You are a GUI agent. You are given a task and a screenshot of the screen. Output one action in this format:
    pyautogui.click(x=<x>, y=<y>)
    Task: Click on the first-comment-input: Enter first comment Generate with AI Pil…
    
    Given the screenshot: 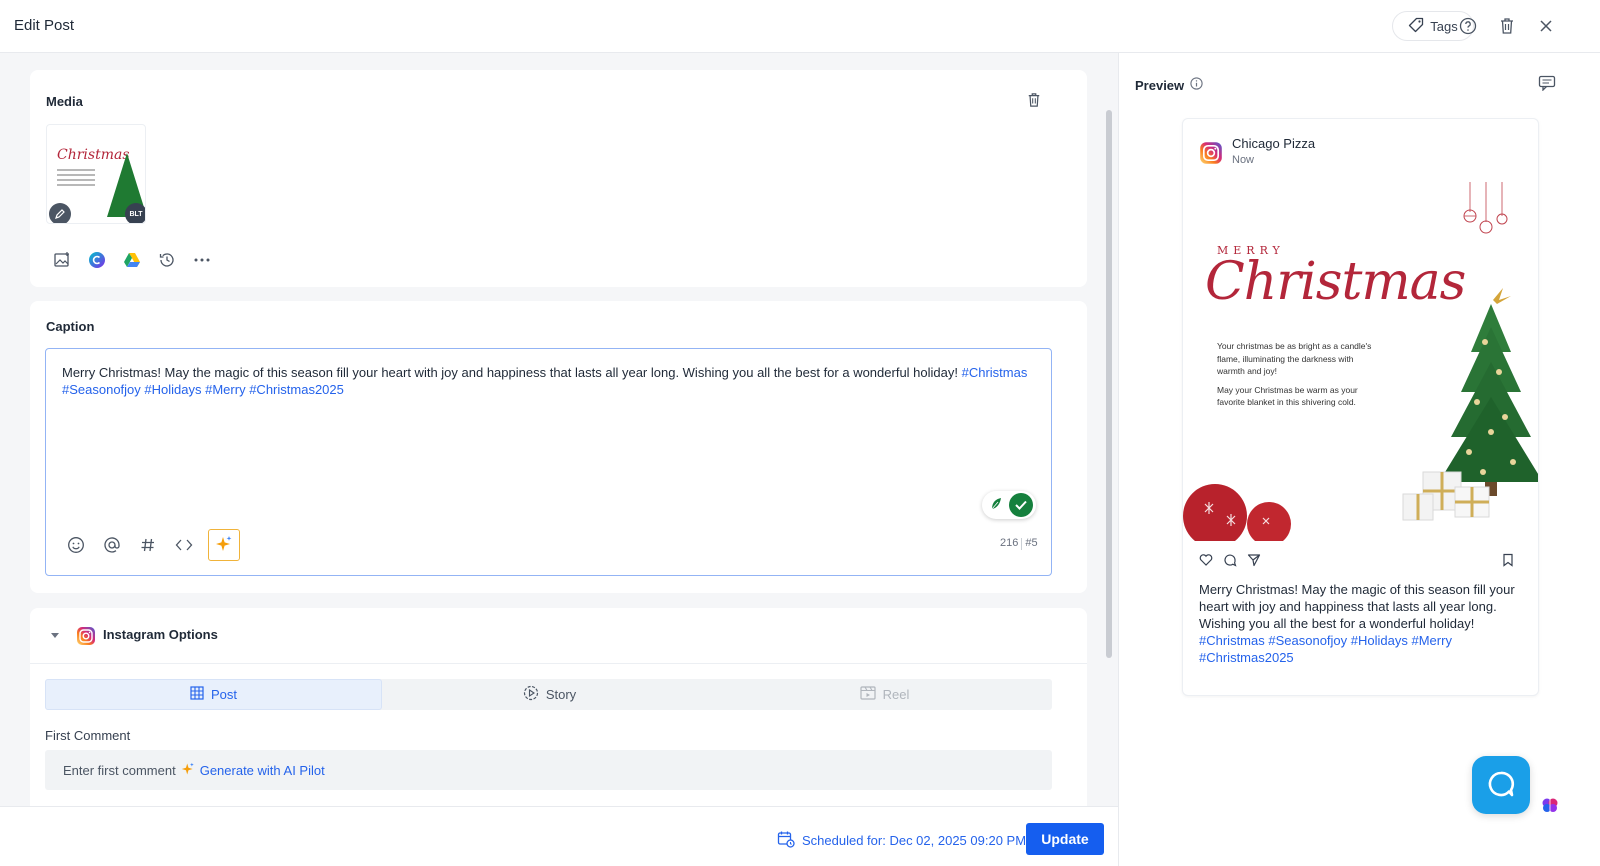 What is the action you would take?
    pyautogui.click(x=548, y=770)
    